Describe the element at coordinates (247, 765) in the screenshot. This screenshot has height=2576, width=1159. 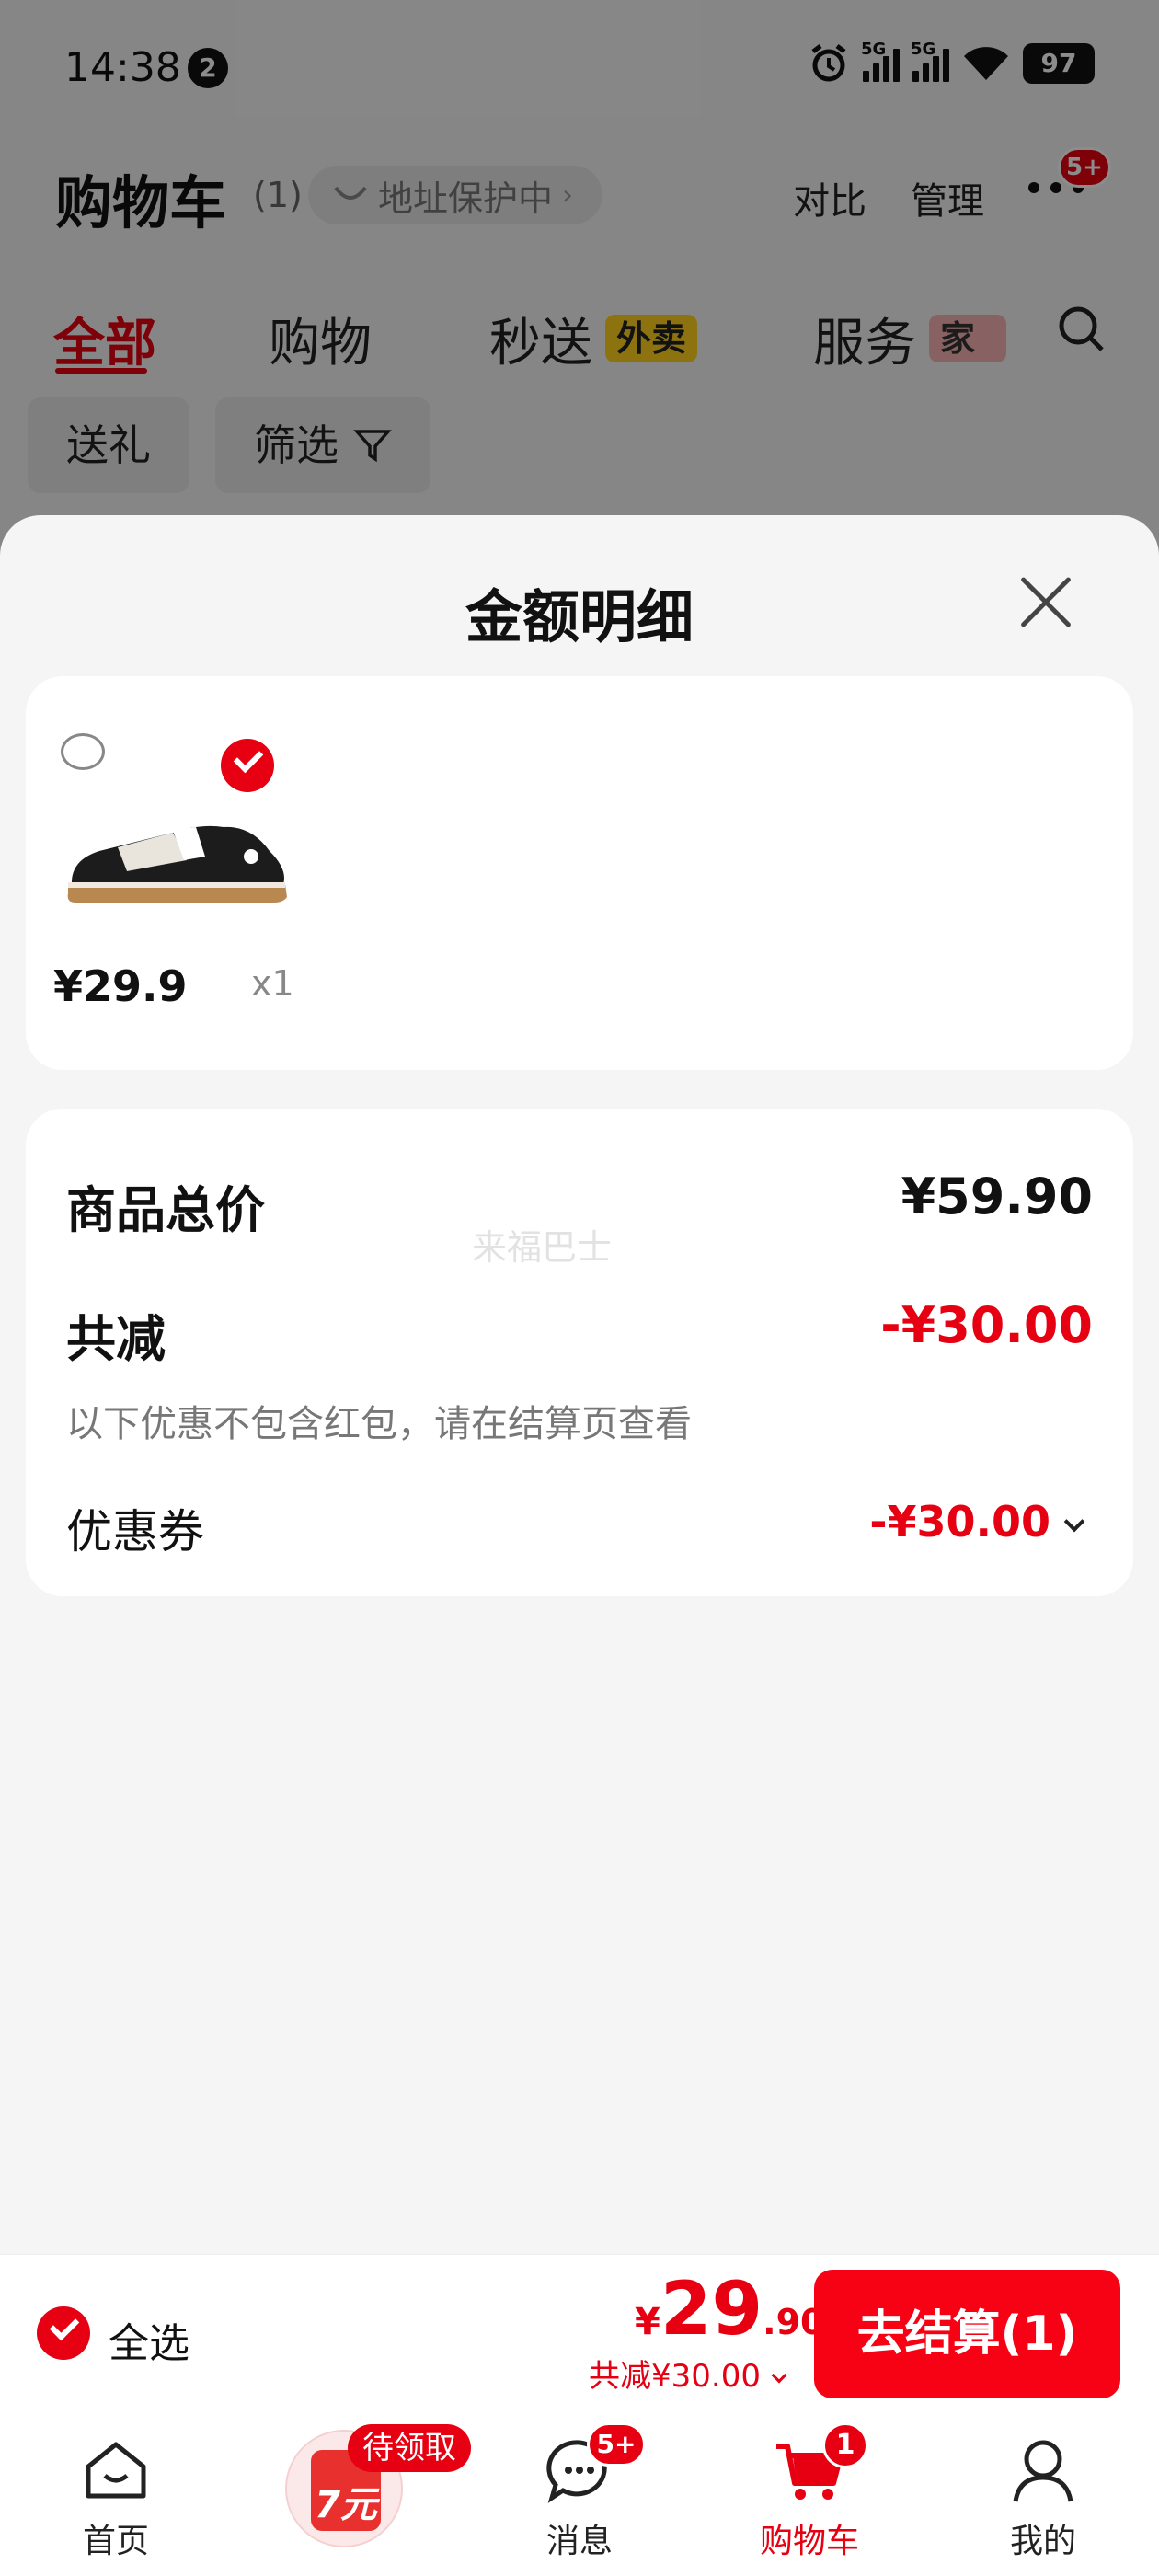
I see `product-check-icon` at that location.